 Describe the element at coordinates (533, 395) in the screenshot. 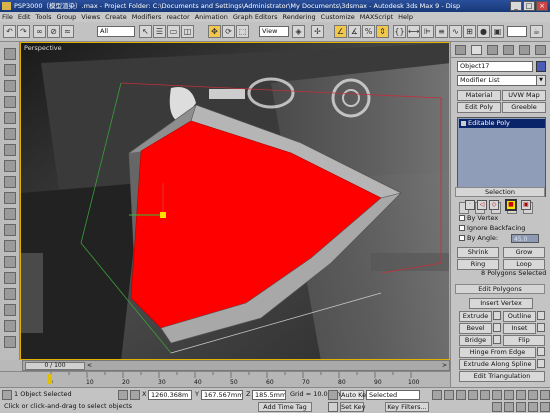

I see `pan-icon` at that location.